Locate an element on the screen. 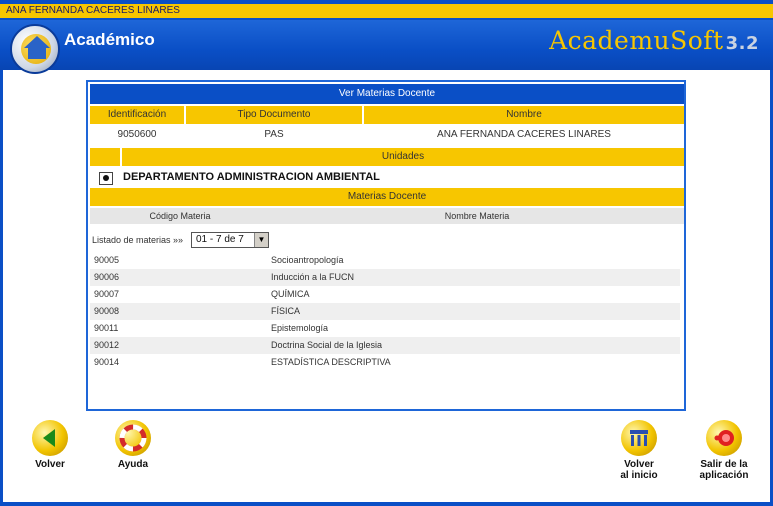 This screenshot has height=506, width=773. col-header-id: Identificación is located at coordinates (137, 115).